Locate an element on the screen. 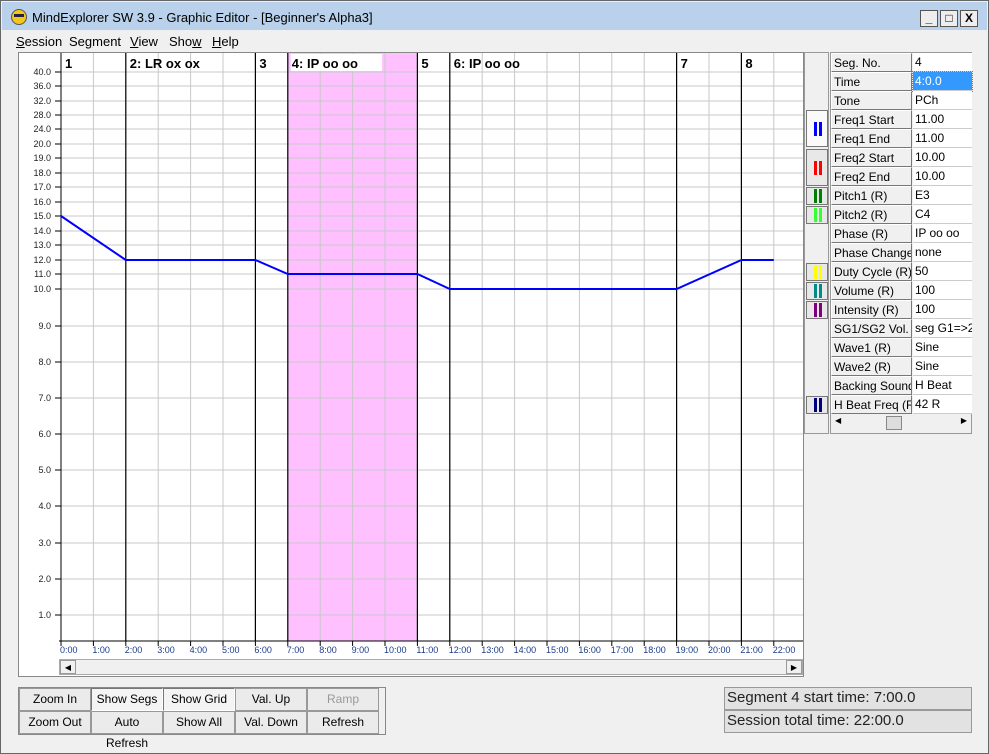 This screenshot has height=754, width=989. menu-show: Show is located at coordinates (185, 41).